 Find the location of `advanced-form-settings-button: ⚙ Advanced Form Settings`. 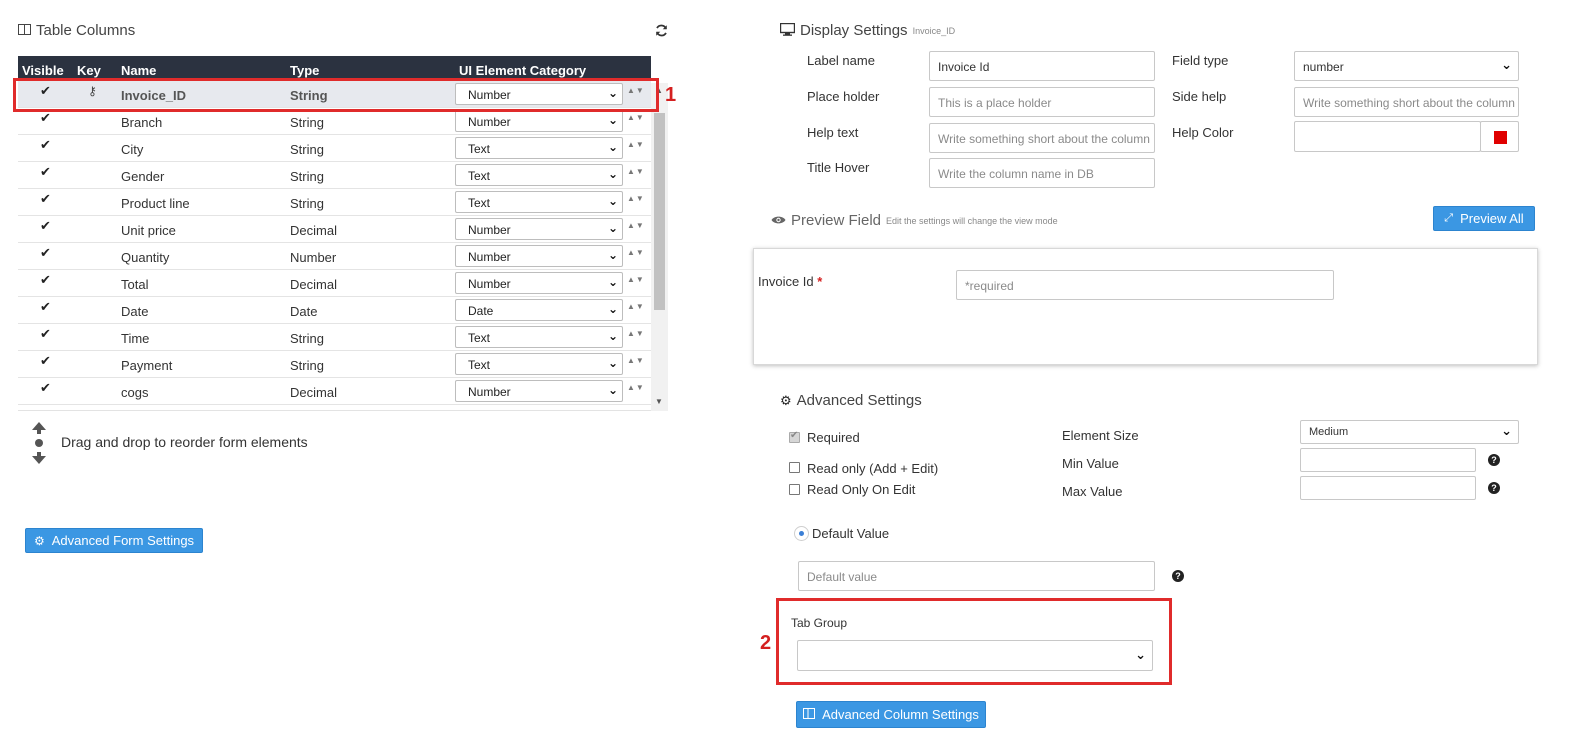

advanced-form-settings-button: ⚙ Advanced Form Settings is located at coordinates (114, 540).